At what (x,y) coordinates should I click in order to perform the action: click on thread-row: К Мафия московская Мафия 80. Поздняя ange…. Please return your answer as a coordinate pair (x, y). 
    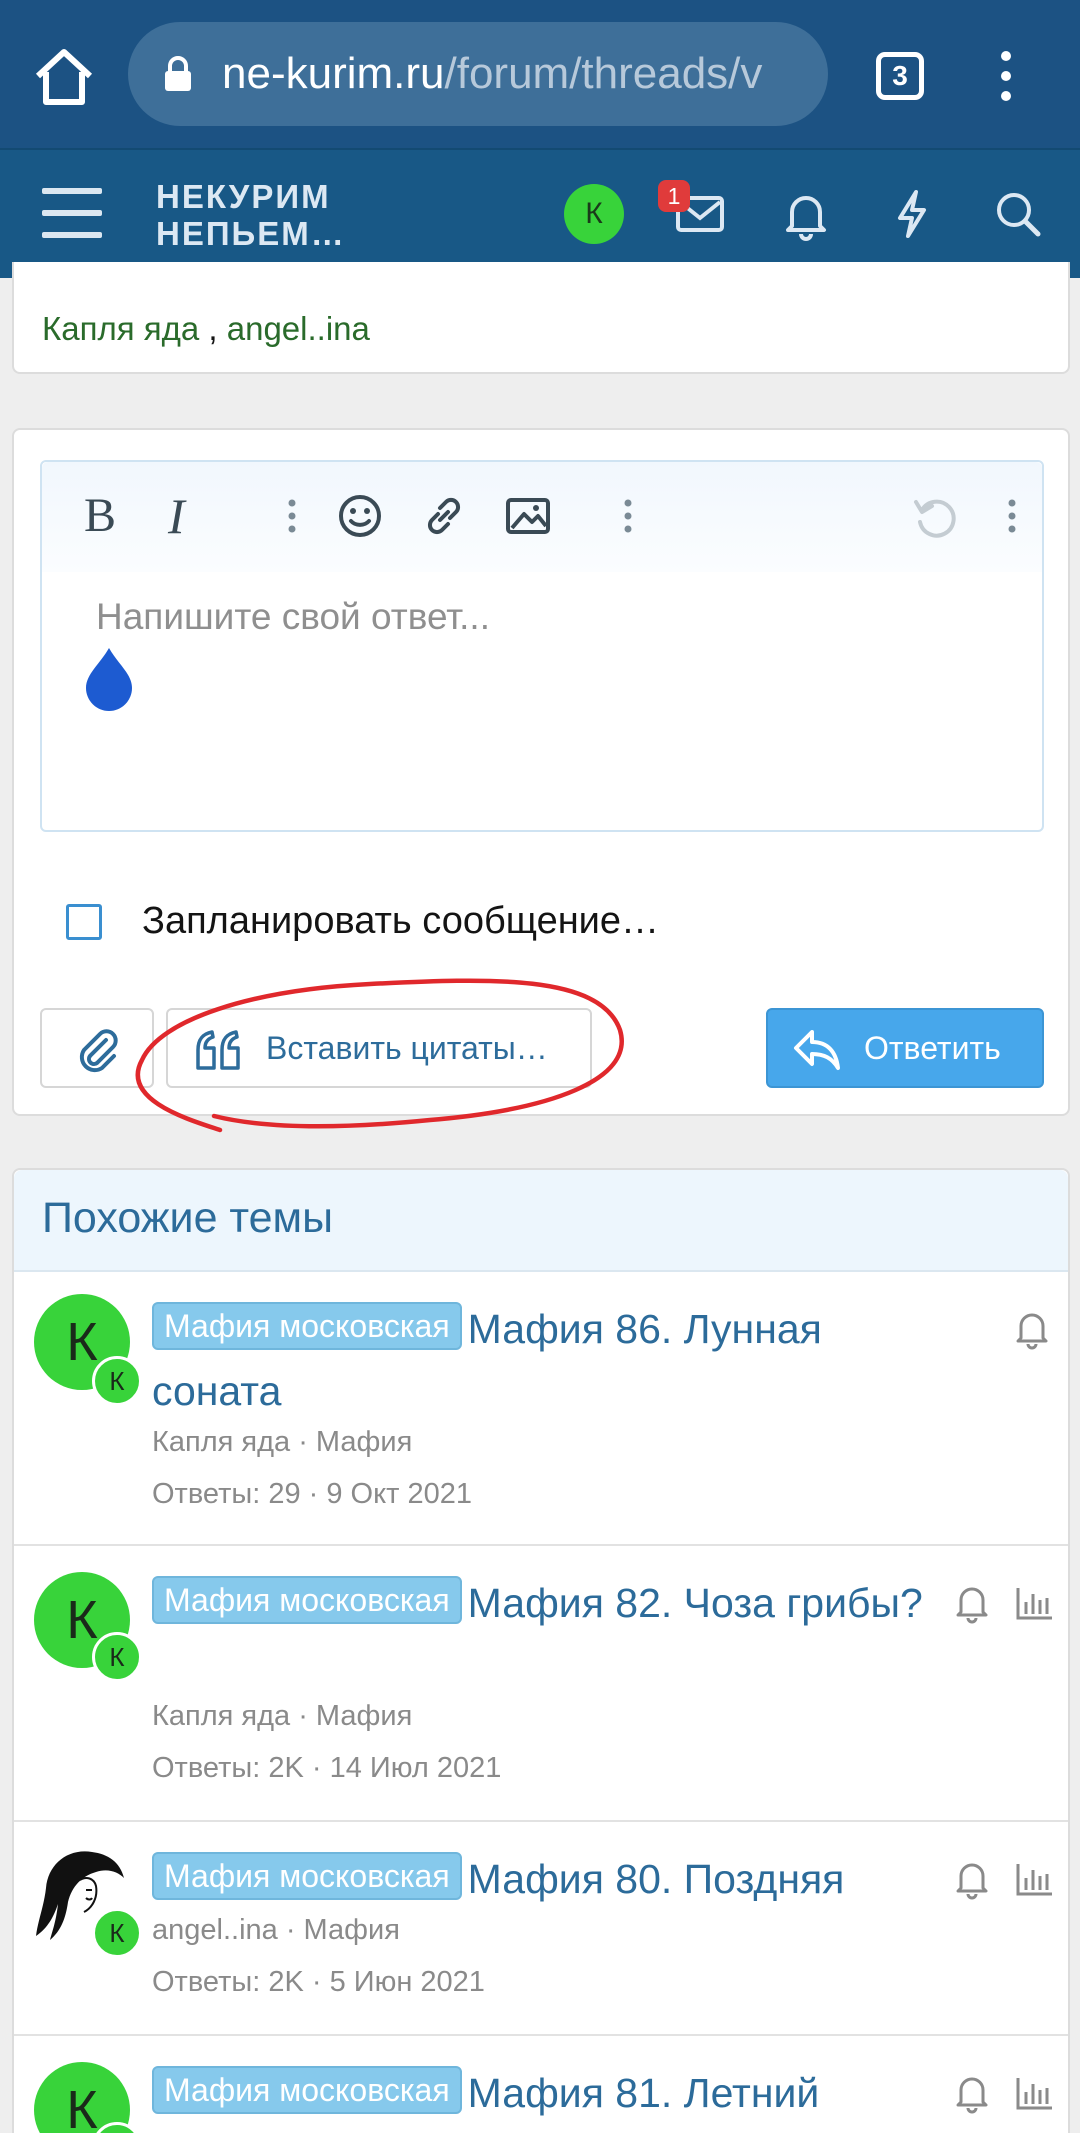
    Looking at the image, I should click on (541, 1929).